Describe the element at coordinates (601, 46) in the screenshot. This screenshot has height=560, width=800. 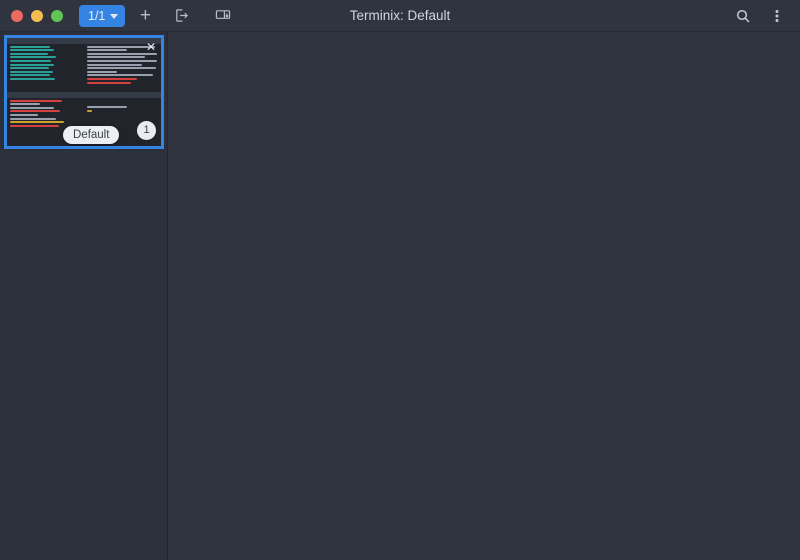
I see `pane-header-top-right: 4: fish /run/media/isaiah22 + ✕` at that location.